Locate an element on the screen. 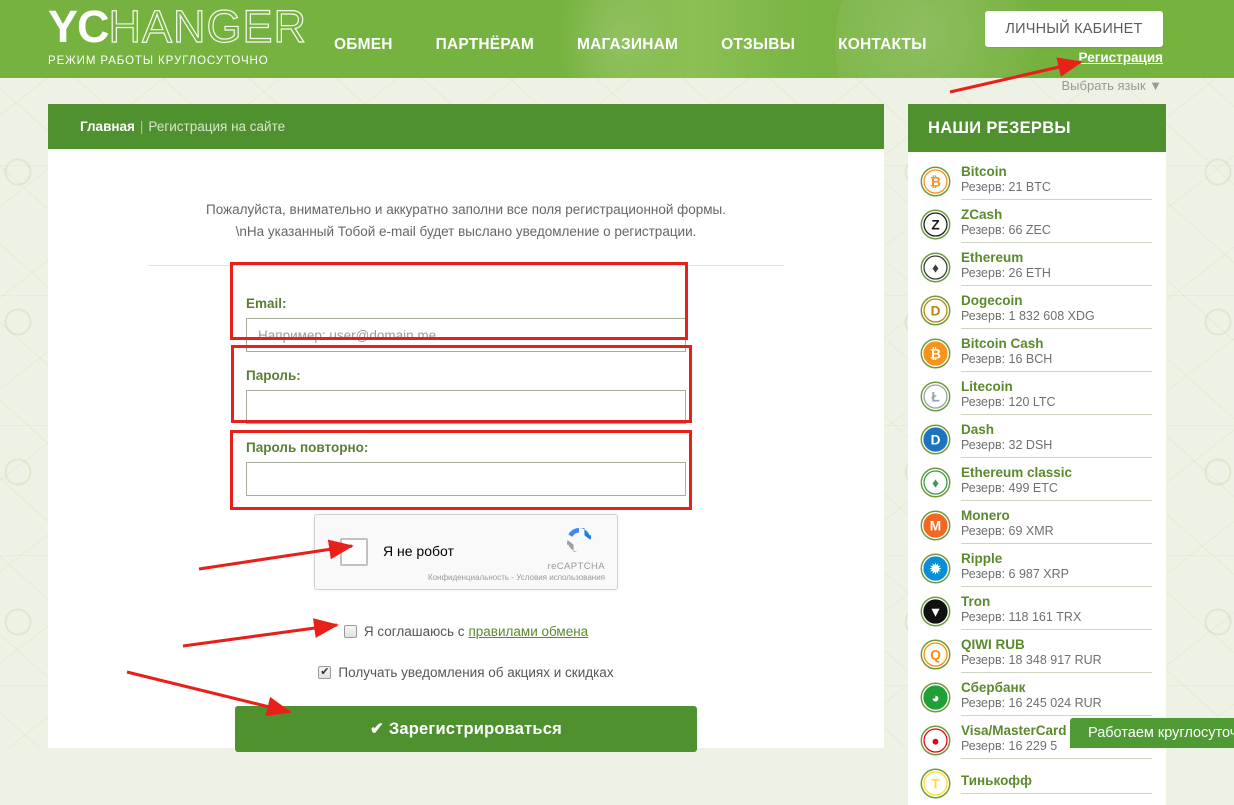  nav-item-contacts: КОНТАКТЫ is located at coordinates (882, 45).